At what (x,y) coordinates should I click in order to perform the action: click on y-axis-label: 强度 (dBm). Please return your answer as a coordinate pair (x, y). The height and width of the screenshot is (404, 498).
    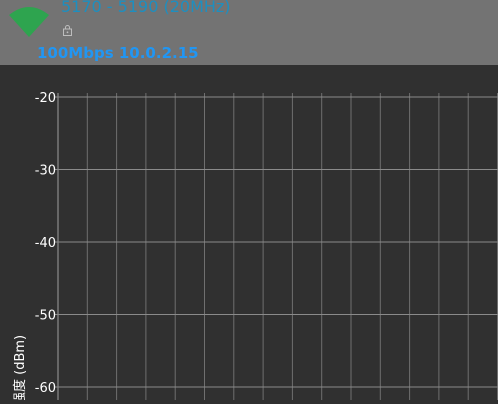
    Looking at the image, I should click on (20, 367).